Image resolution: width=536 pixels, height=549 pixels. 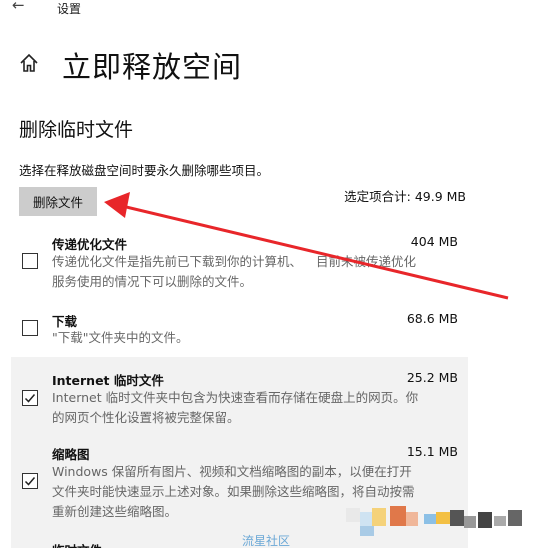 What do you see at coordinates (18, 7) in the screenshot?
I see `back-arrow-icon: ←` at bounding box center [18, 7].